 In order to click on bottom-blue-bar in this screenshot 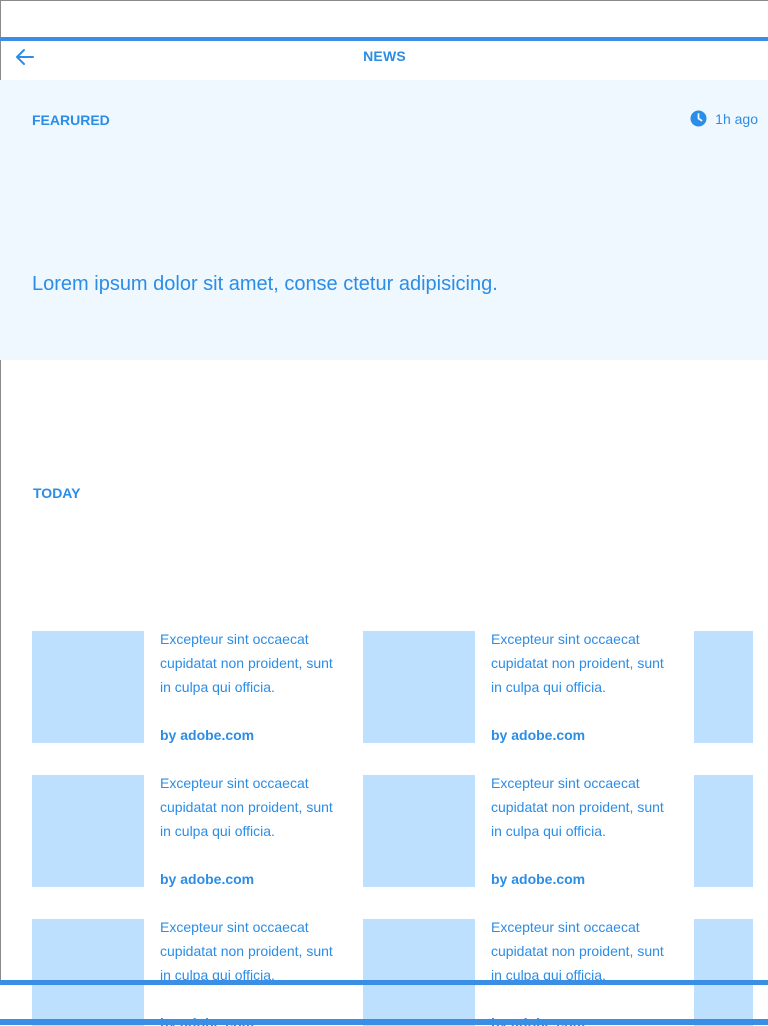, I will do `click(384, 982)`.